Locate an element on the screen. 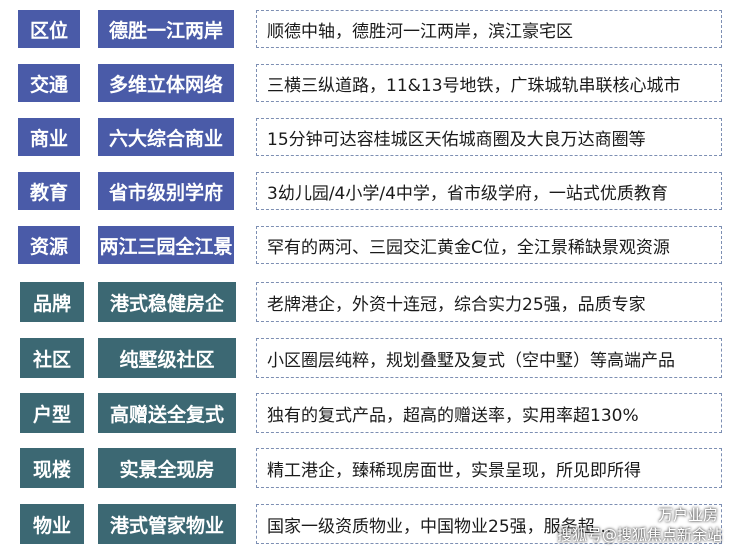 This screenshot has height=553, width=740. row-education: 教育 省市级别学府 3幼儿园/4小学/4中学，省市级学府，一站式优质教育 is located at coordinates (370, 190).